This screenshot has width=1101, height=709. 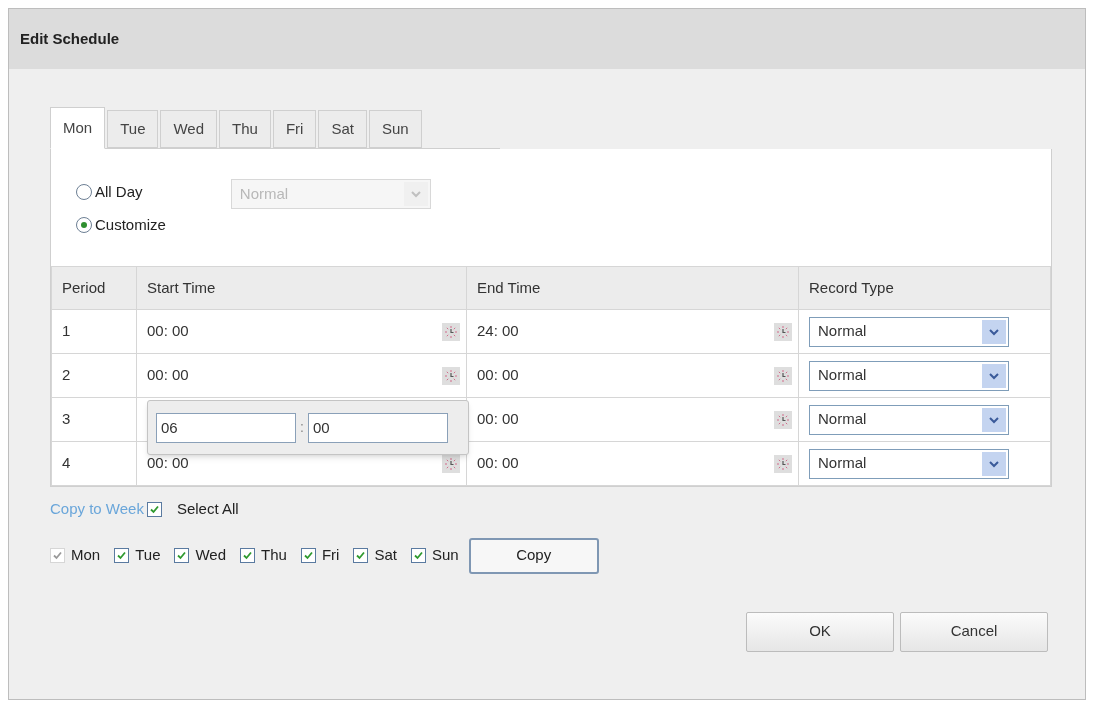 I want to click on day-tab: Sun, so click(x=395, y=129).